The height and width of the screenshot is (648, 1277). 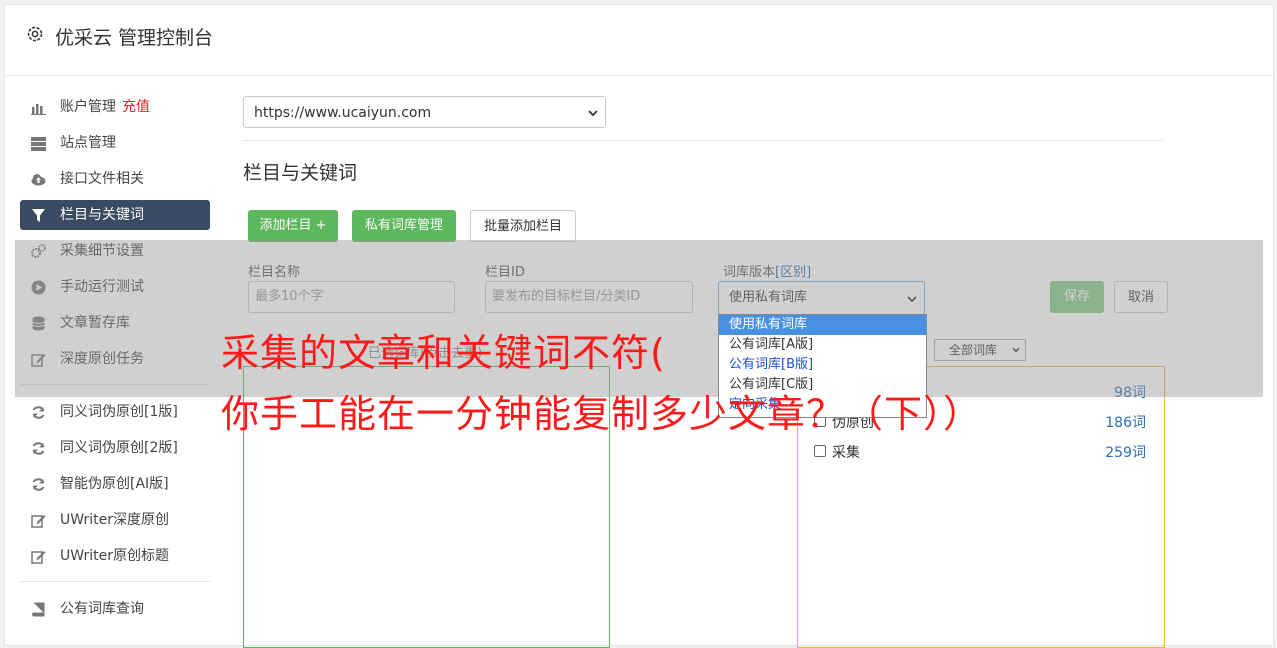 I want to click on recharge-link: 充值, so click(x=136, y=107).